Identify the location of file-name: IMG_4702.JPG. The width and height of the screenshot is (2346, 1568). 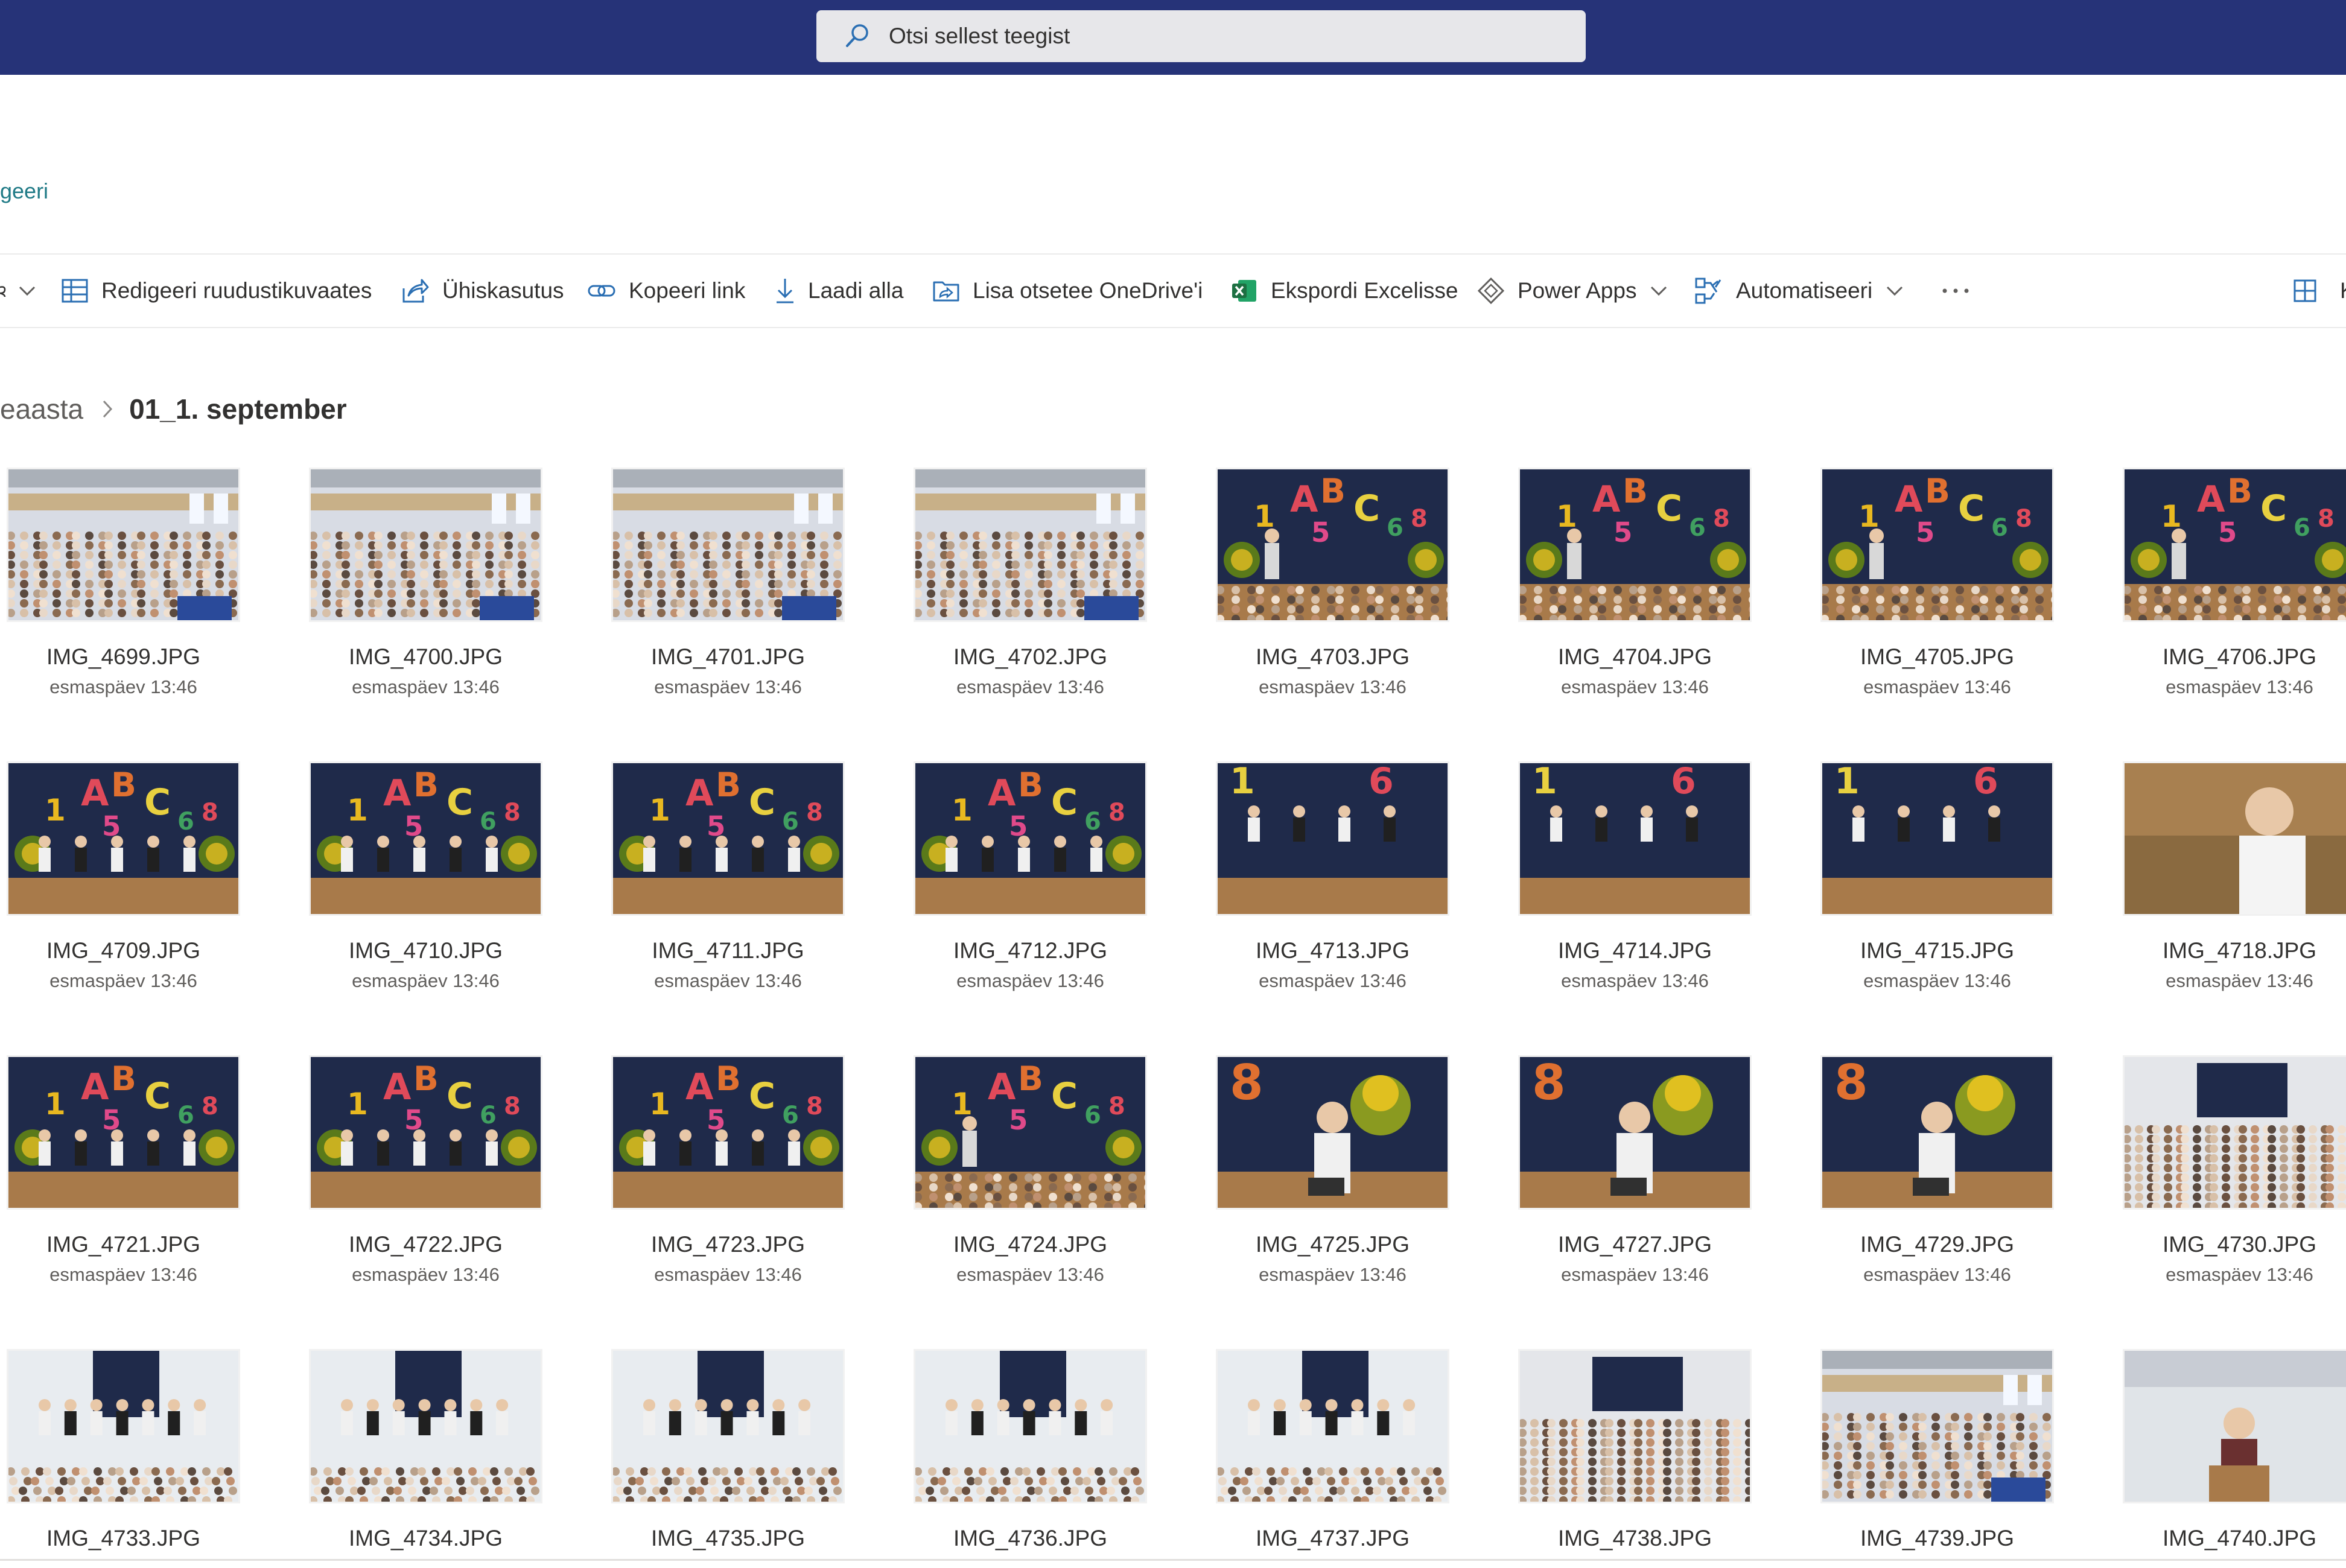
(1030, 657).